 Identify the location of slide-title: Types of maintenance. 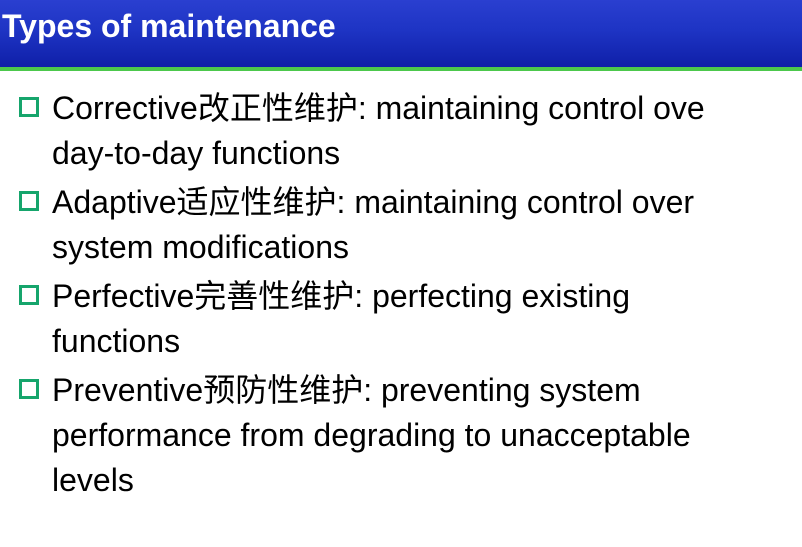
(169, 26).